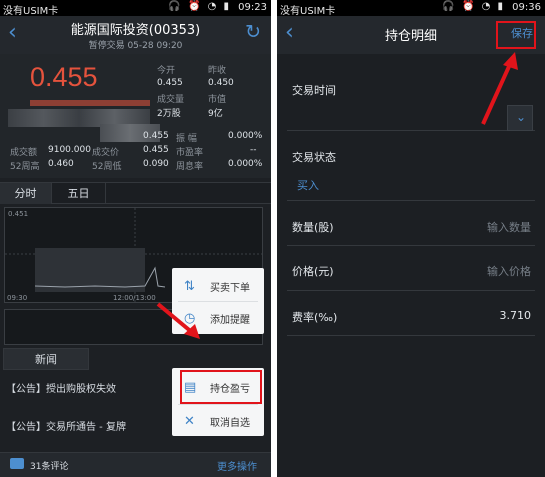  Describe the element at coordinates (166, 71) in the screenshot. I see `open-label: 今开` at that location.